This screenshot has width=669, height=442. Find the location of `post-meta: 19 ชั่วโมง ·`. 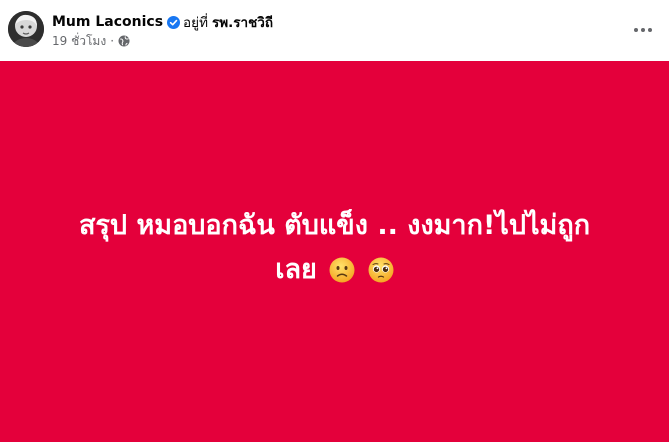

post-meta: 19 ชั่วโมง · is located at coordinates (91, 41).